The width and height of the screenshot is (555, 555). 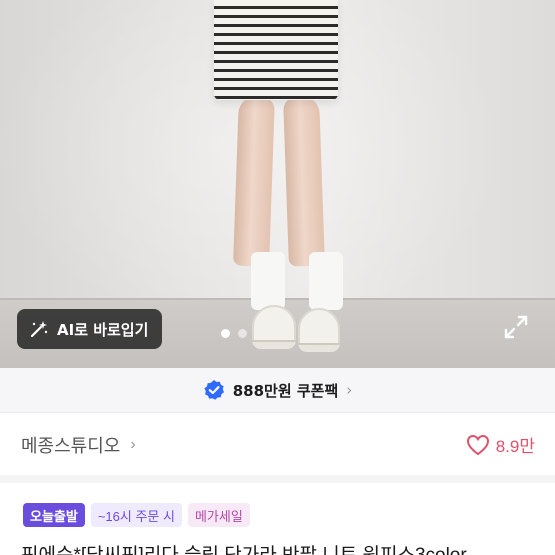 What do you see at coordinates (225, 333) in the screenshot?
I see `pager-dot-active` at bounding box center [225, 333].